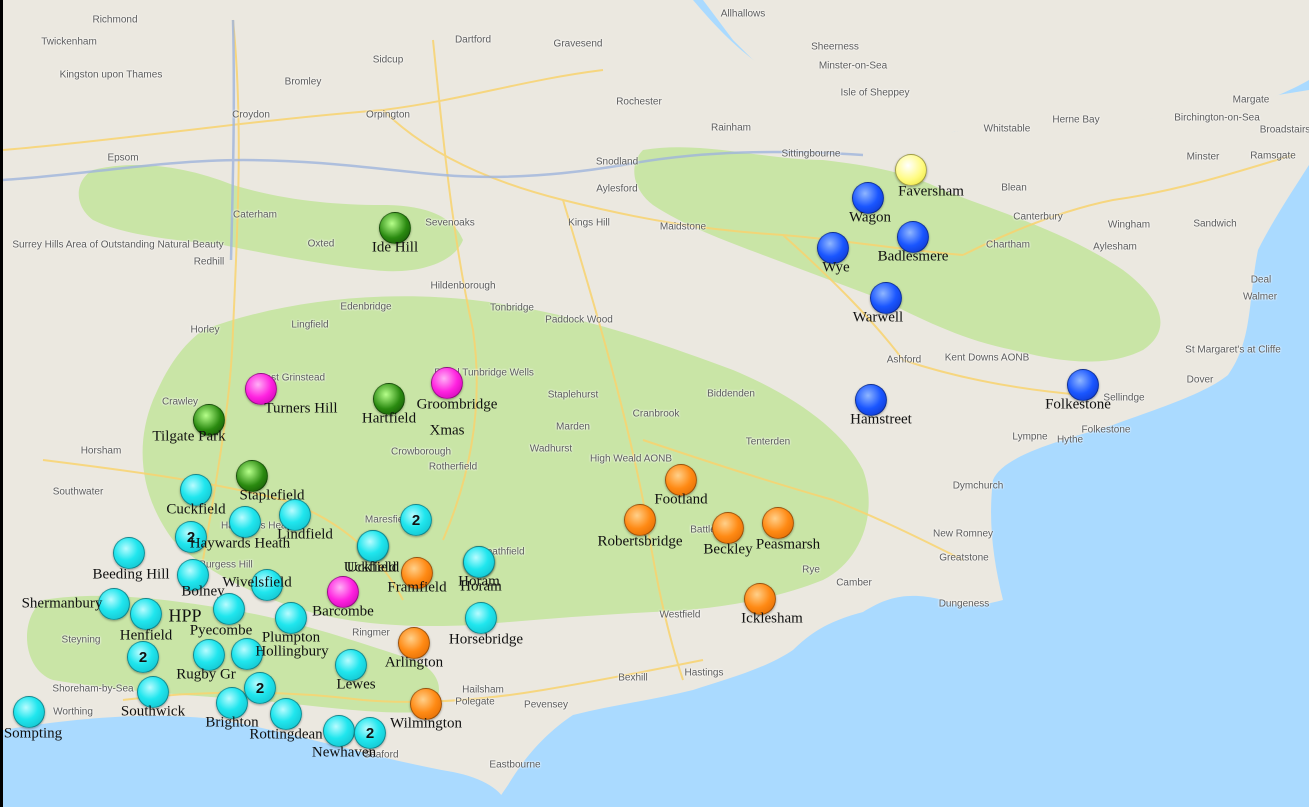 Image resolution: width=1309 pixels, height=807 pixels. I want to click on marker-label: Turners Hill, so click(301, 408).